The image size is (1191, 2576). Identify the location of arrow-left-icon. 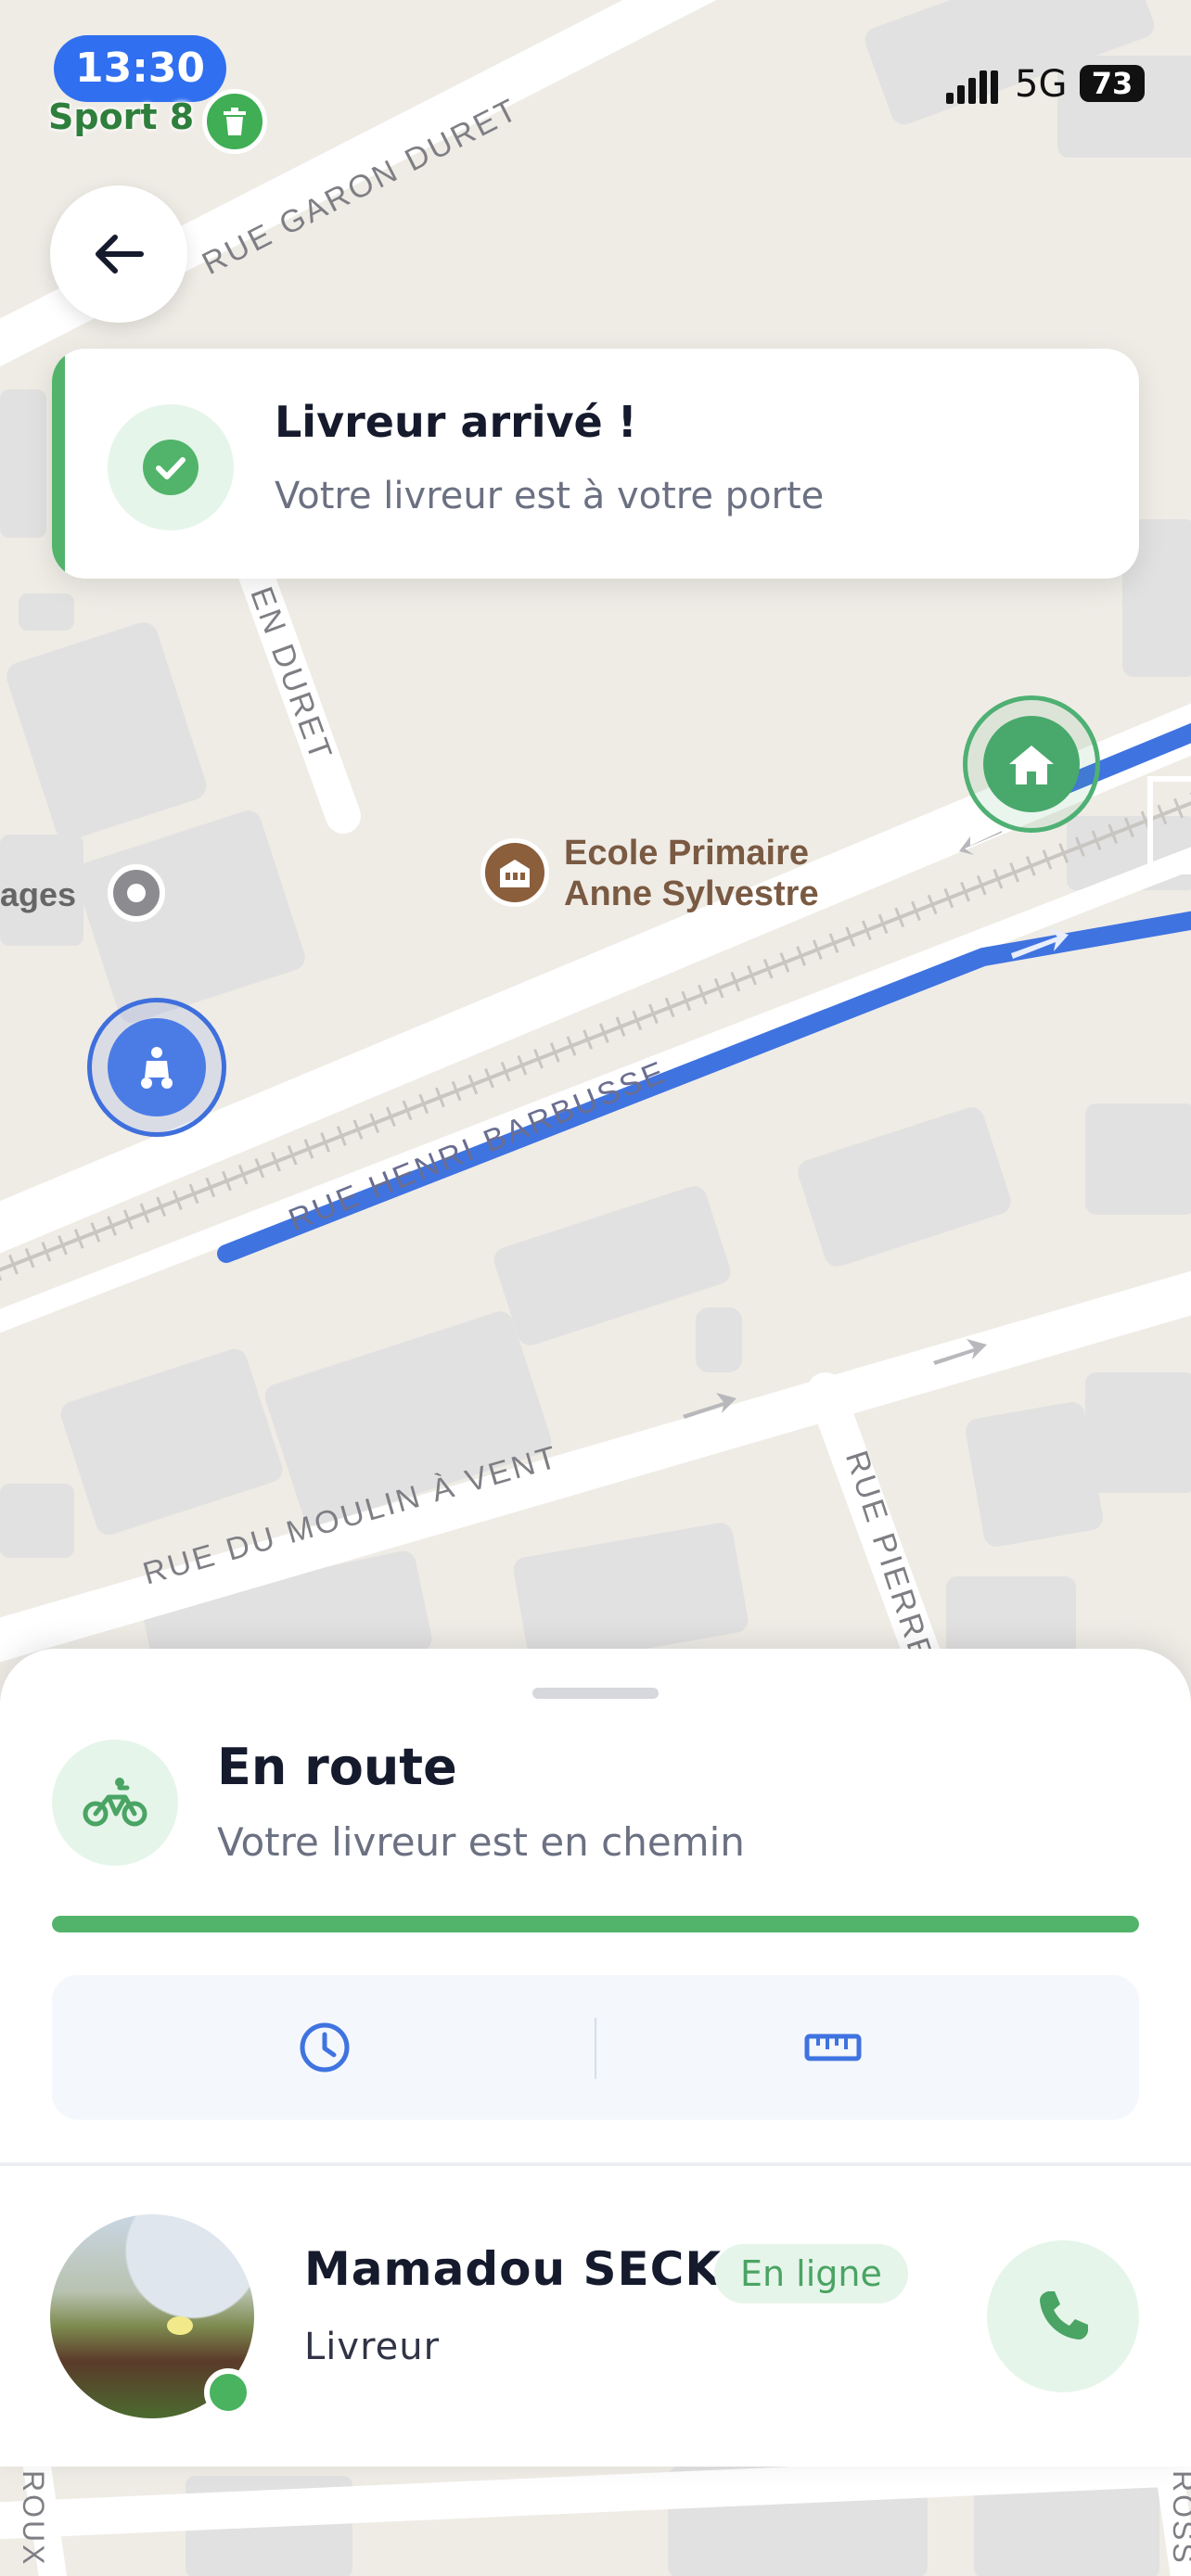
(120, 254).